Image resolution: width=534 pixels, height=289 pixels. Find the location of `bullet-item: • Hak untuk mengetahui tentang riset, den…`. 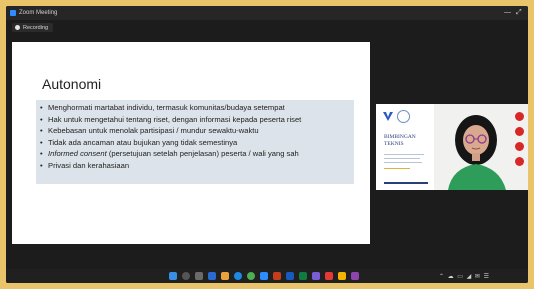

bullet-item: • Hak untuk mengetahui tentang riset, den… is located at coordinates (171, 119).